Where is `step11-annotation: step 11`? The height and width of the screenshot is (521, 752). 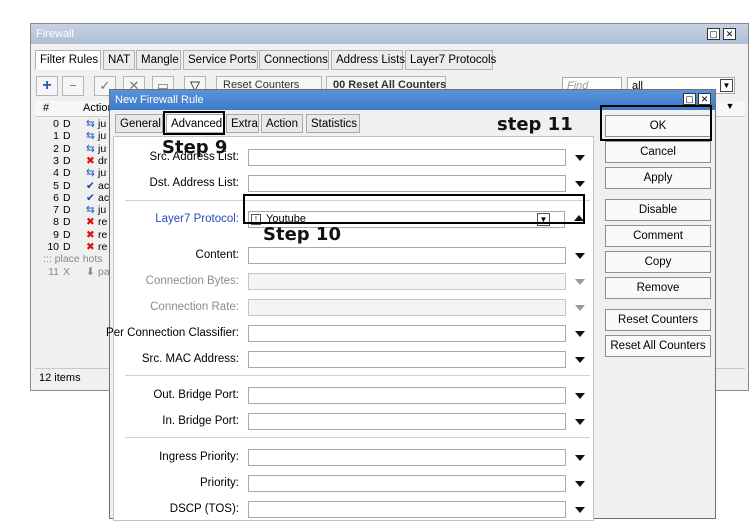 step11-annotation: step 11 is located at coordinates (535, 124).